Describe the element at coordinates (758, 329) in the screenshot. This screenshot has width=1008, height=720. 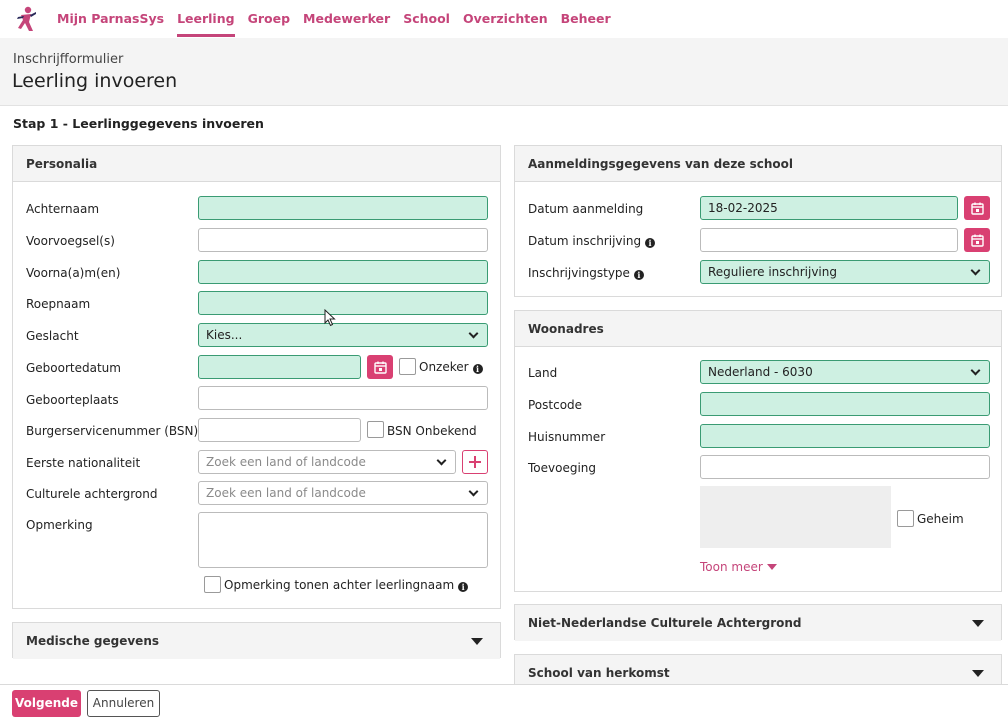
I see `woonadres-header: Woonadres` at that location.